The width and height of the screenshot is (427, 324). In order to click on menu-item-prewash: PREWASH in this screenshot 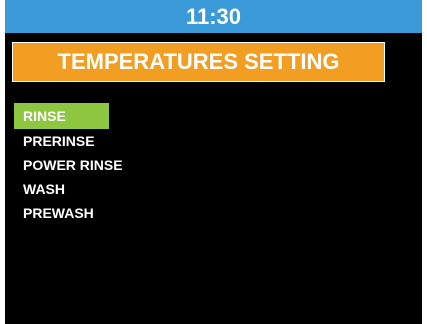, I will do `click(114, 213)`.